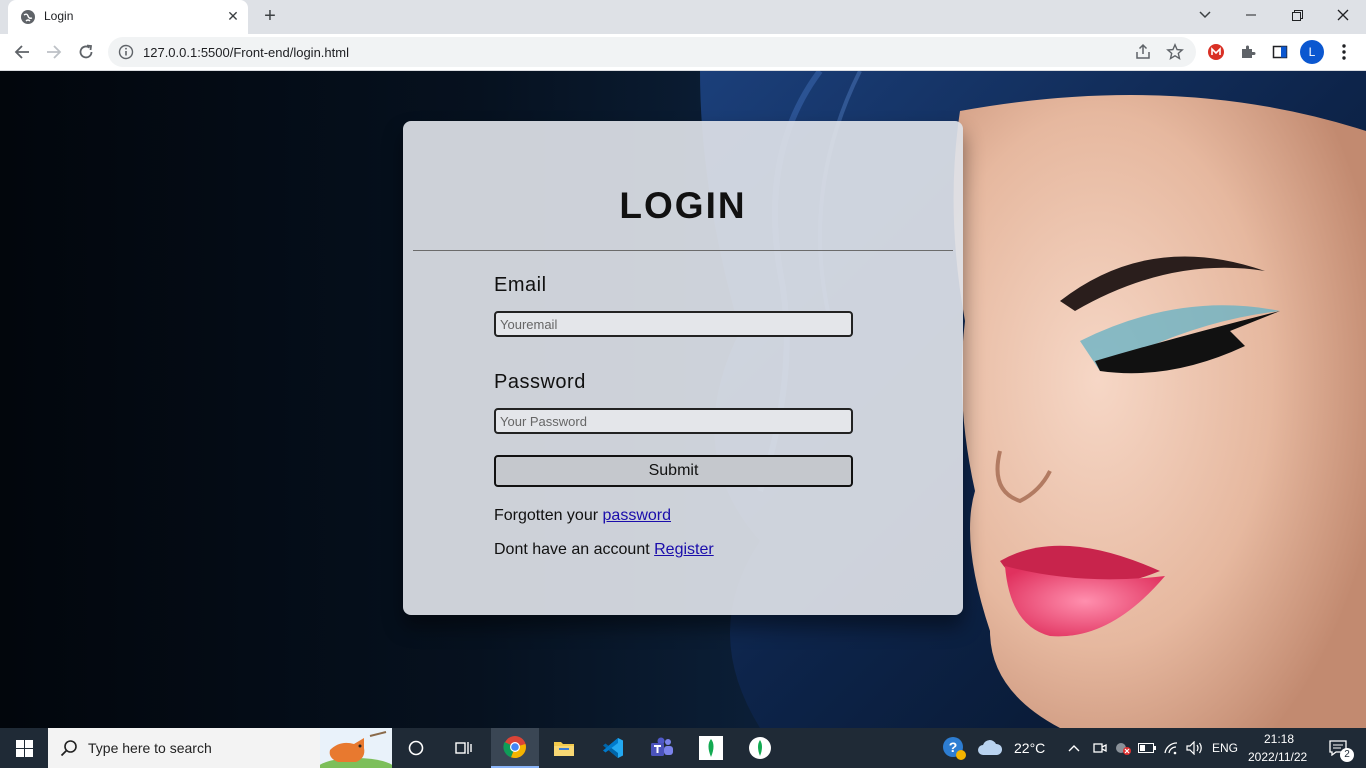 Image resolution: width=1366 pixels, height=768 pixels. Describe the element at coordinates (1338, 748) in the screenshot. I see `notification-center-button: 2` at that location.